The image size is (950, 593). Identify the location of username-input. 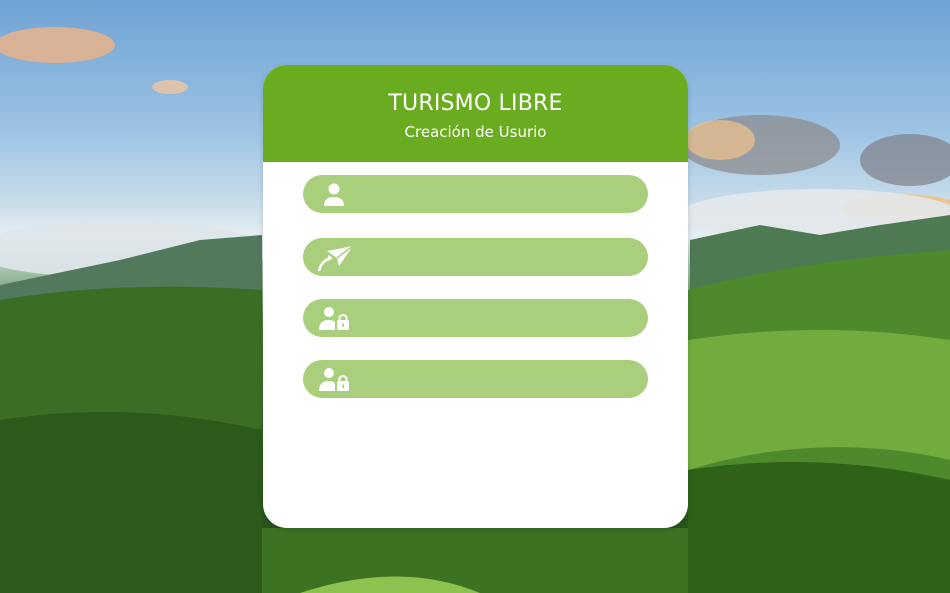
(496, 194).